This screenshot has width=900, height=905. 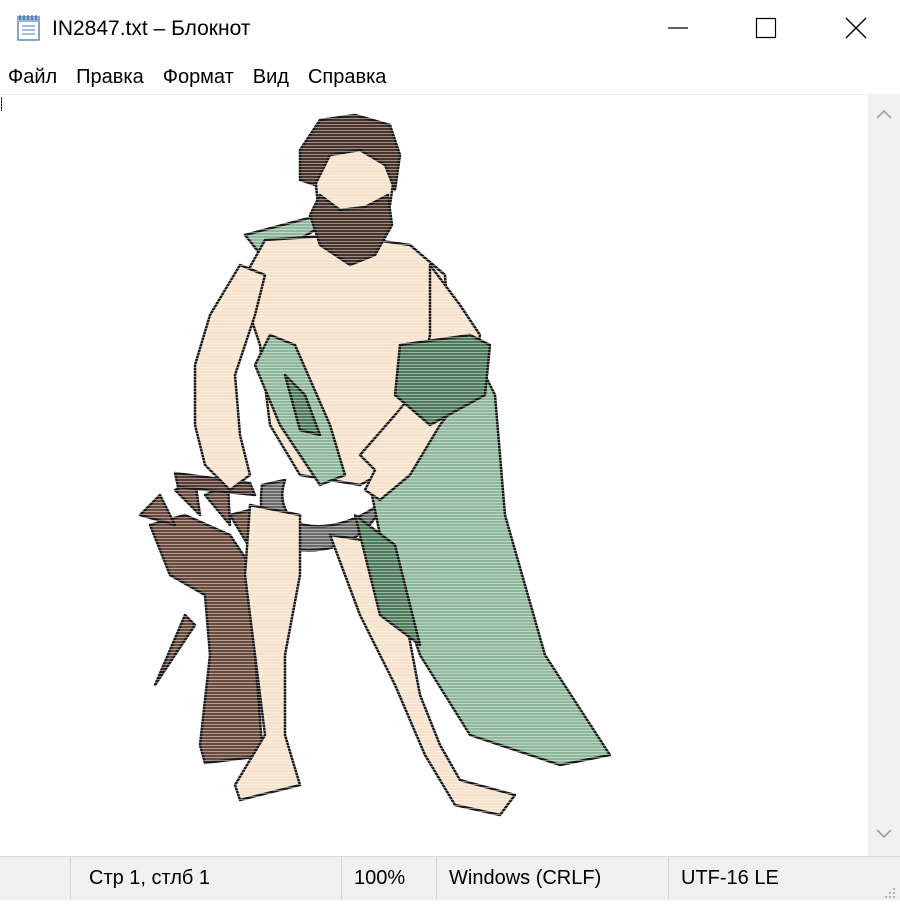 I want to click on close-button, so click(x=855, y=28).